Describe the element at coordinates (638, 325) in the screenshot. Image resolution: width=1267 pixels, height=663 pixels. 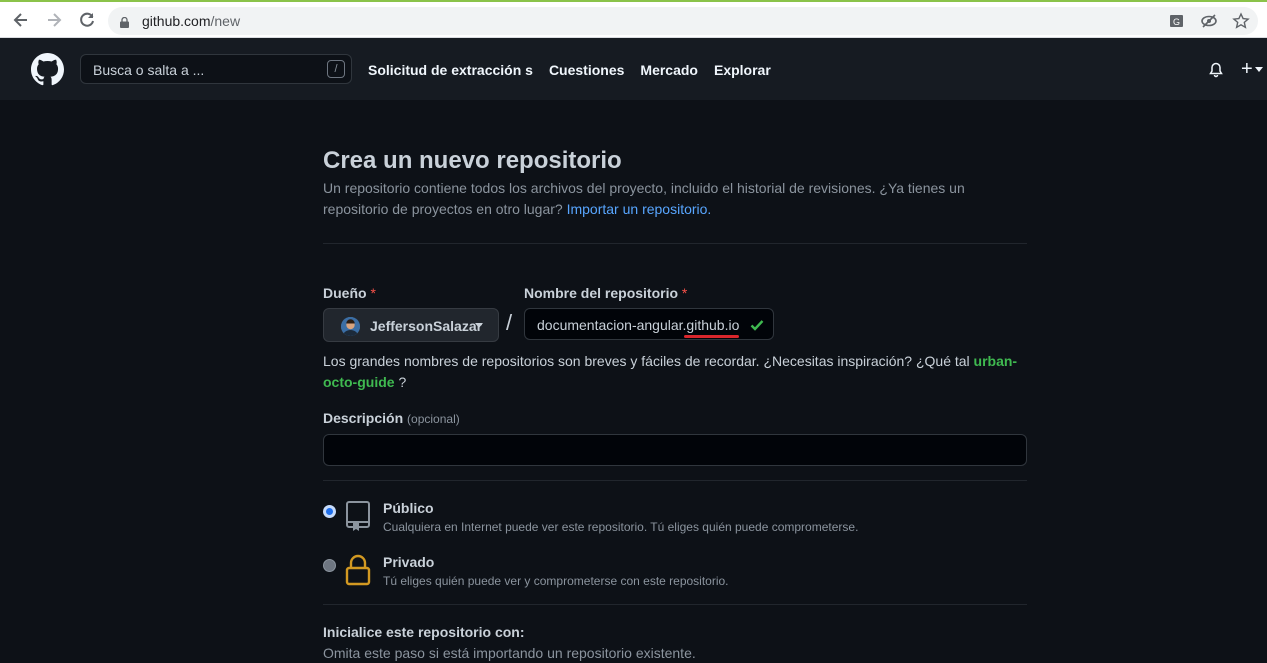
I see `repo-name-value: documentacion-angular.github.io` at that location.